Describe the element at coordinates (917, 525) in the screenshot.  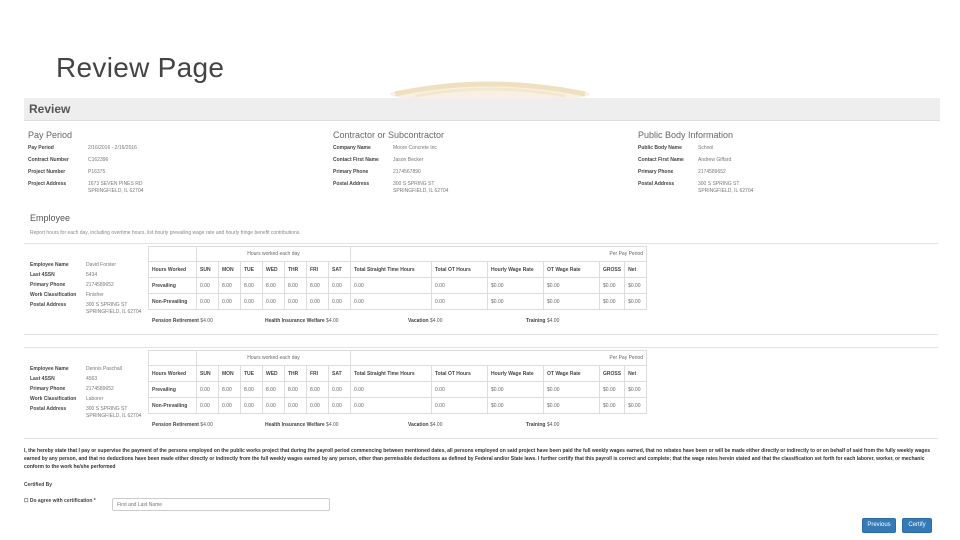
I see `certify-button: Certify` at that location.